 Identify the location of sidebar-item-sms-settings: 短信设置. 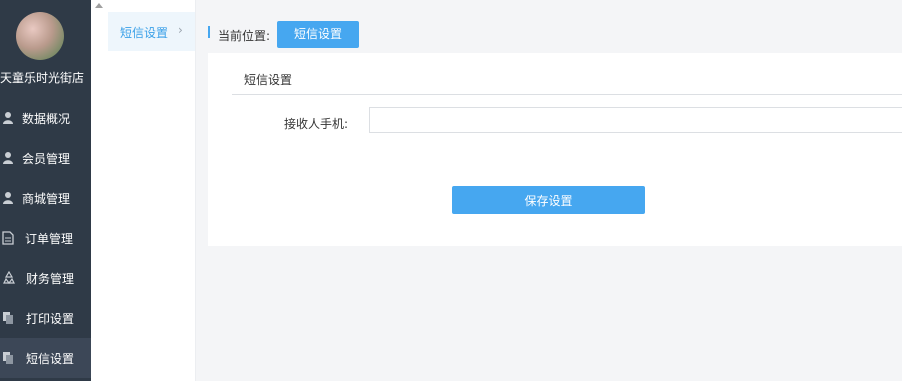
(45, 358).